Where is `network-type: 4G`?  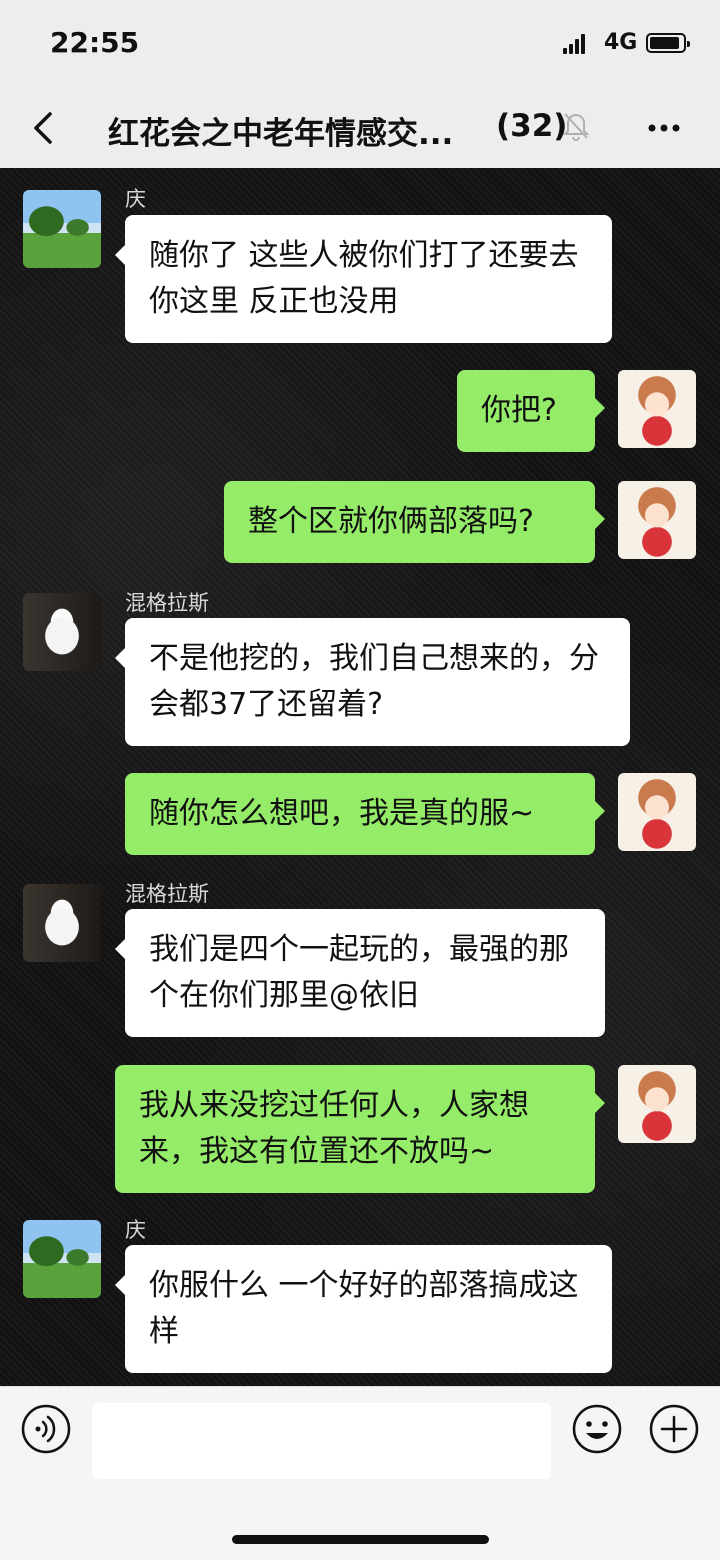 network-type: 4G is located at coordinates (621, 42).